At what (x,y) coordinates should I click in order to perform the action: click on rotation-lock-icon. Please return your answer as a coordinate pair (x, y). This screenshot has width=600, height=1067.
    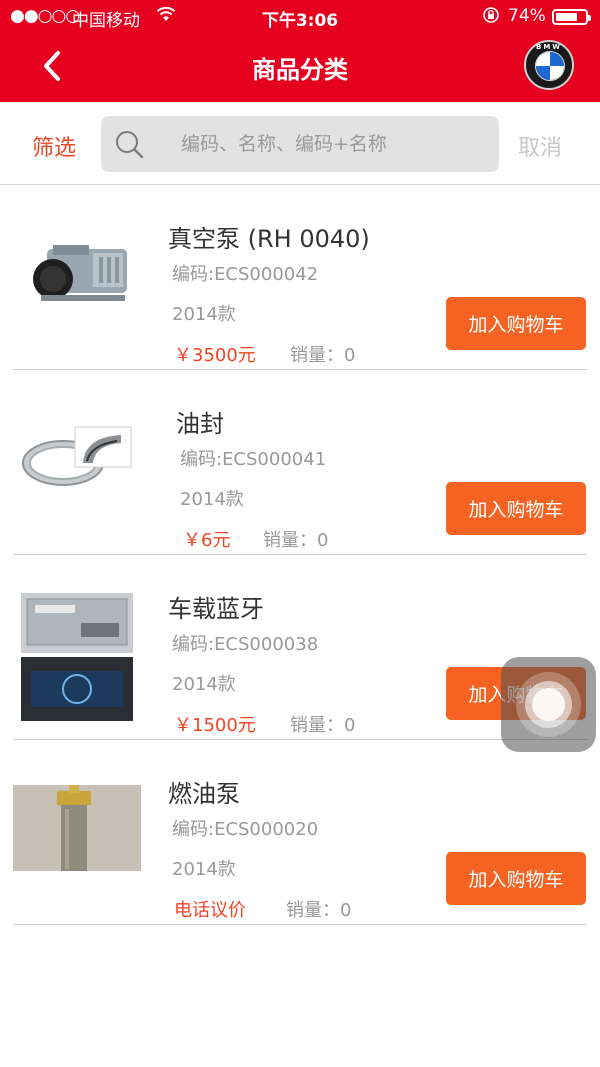
    Looking at the image, I should click on (491, 17).